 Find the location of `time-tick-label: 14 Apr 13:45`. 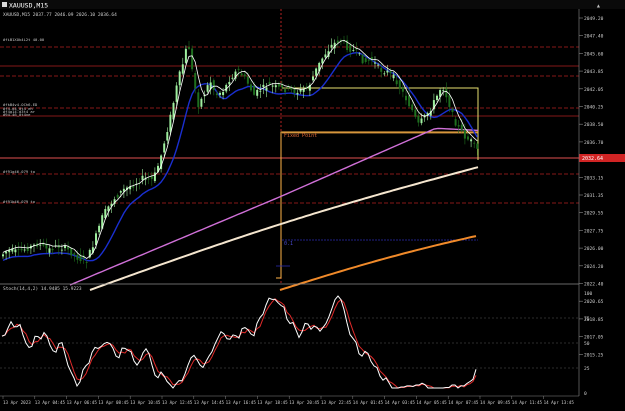

time-tick-label: 14 Apr 13:45 is located at coordinates (559, 402).